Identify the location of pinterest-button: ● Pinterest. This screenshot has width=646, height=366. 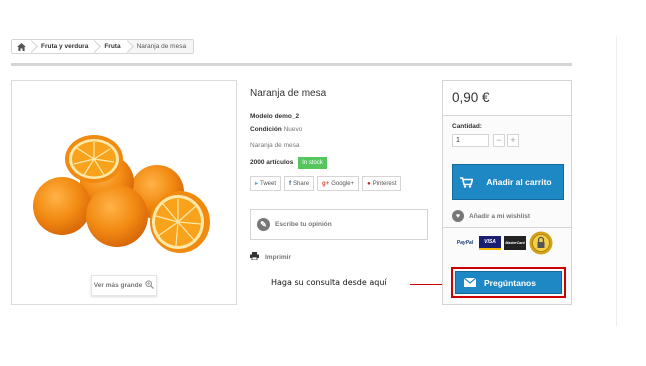
(382, 183).